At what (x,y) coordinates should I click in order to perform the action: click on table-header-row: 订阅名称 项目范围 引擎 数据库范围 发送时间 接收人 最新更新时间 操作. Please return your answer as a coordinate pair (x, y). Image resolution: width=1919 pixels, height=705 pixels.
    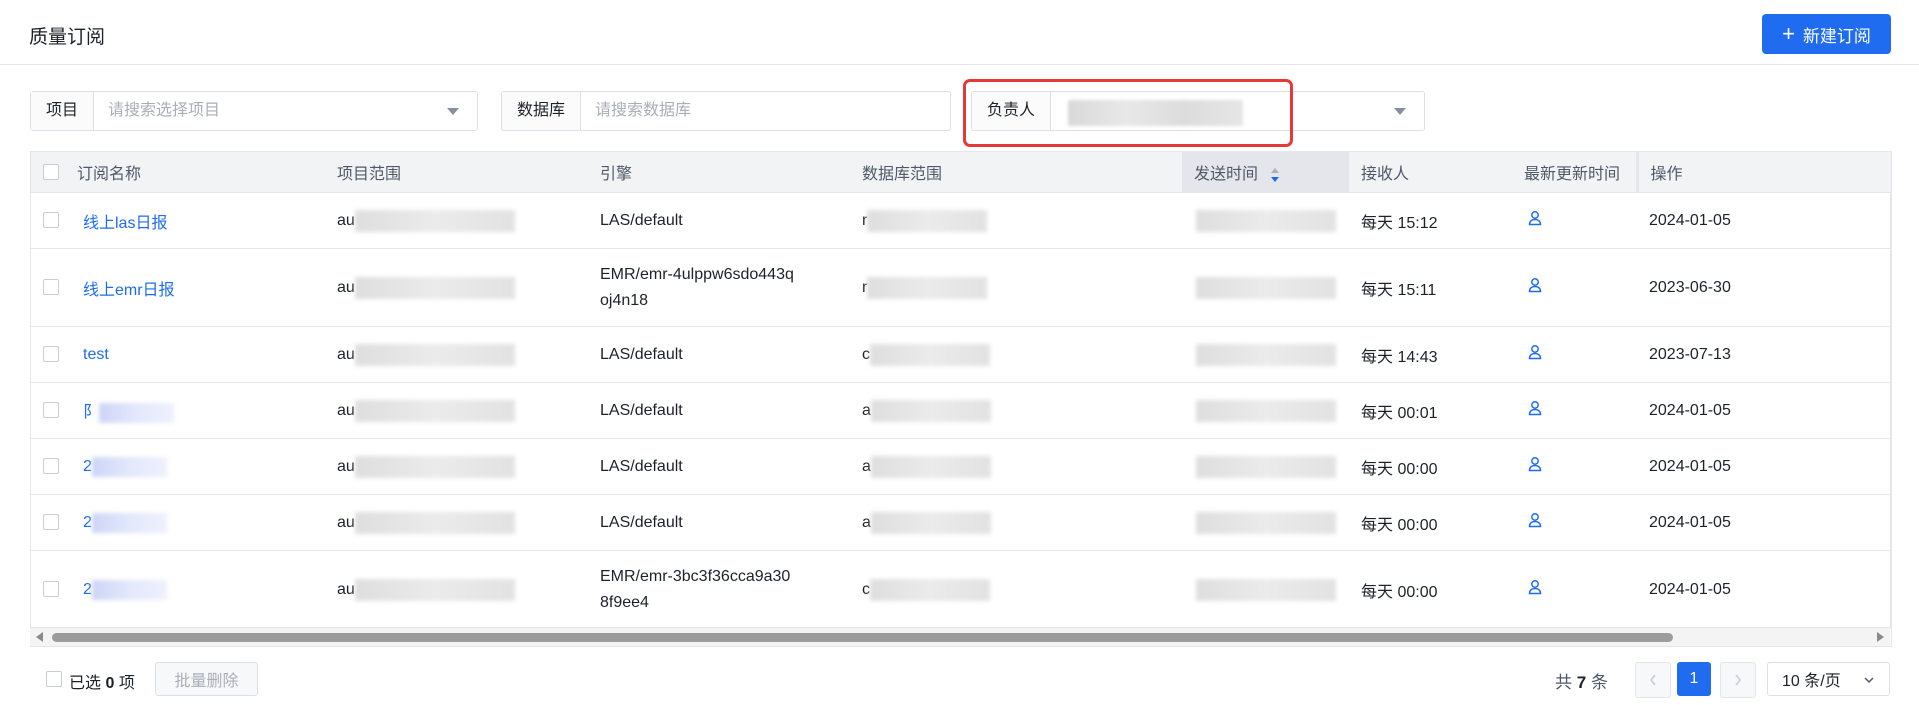
    Looking at the image, I should click on (961, 172).